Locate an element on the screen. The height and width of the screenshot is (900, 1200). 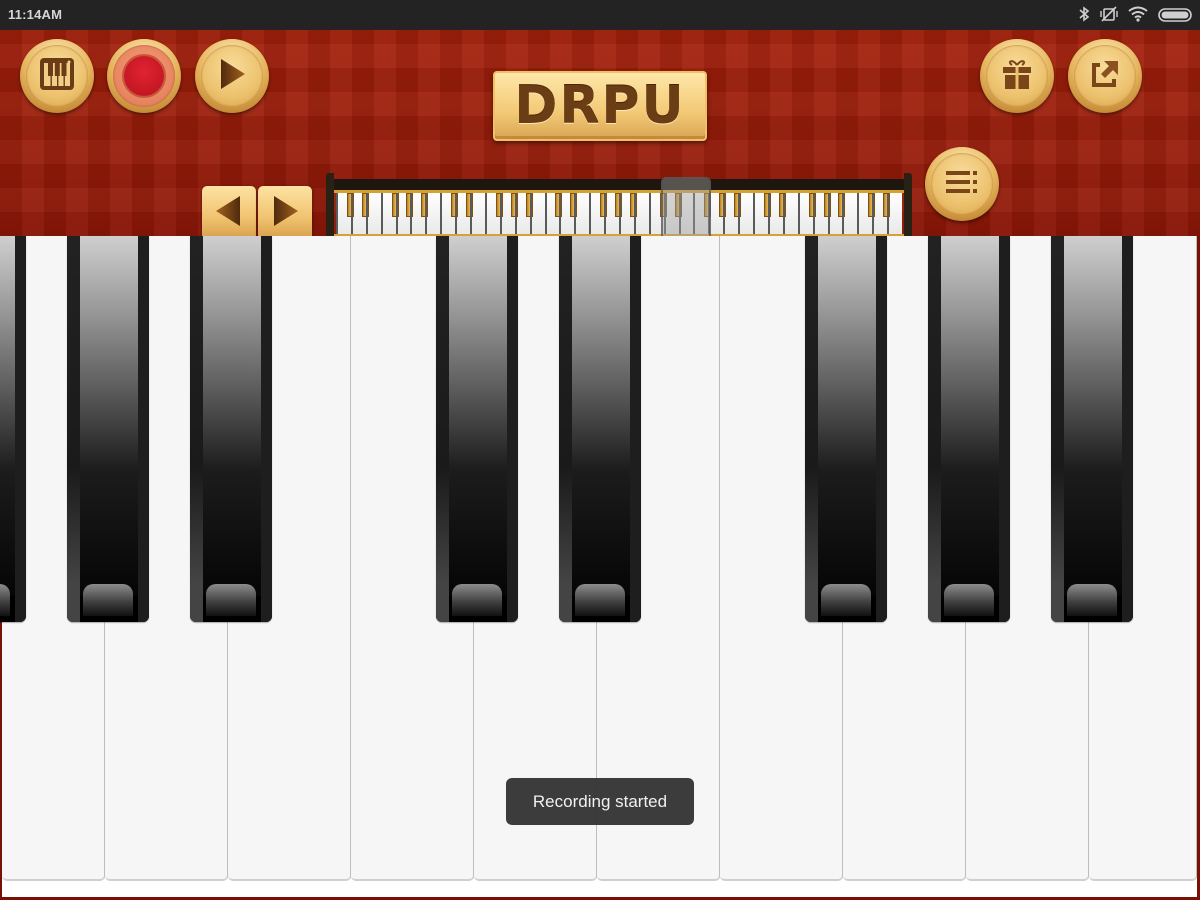
play-button is located at coordinates (232, 76).